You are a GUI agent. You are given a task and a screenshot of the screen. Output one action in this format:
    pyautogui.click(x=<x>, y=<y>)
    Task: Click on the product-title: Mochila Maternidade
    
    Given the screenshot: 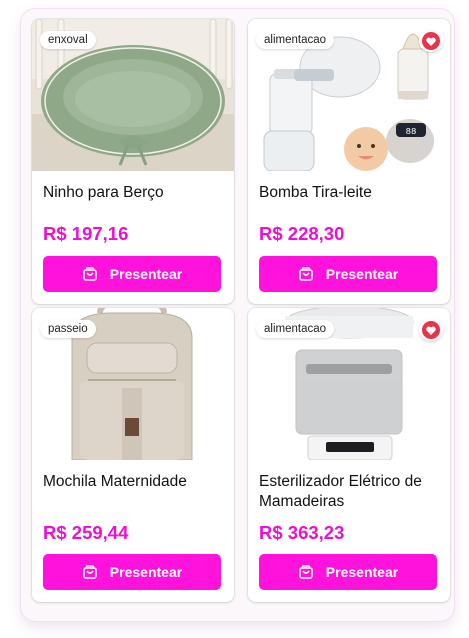 What is the action you would take?
    pyautogui.click(x=115, y=481)
    